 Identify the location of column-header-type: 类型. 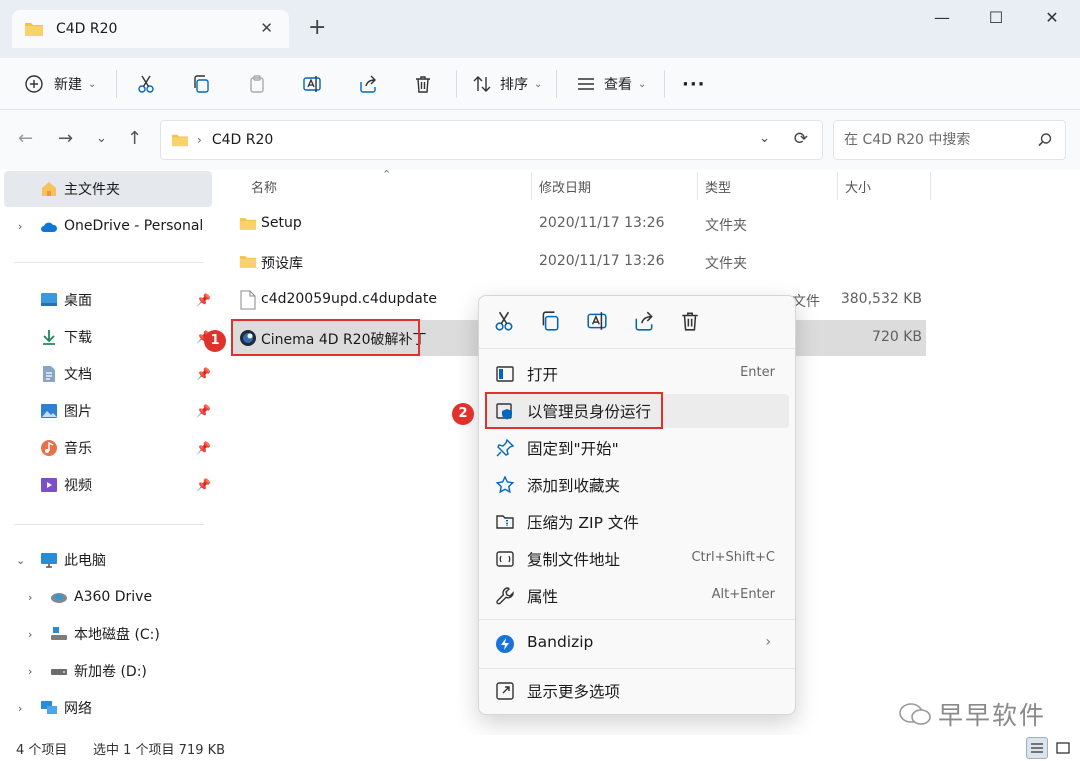
(718, 186).